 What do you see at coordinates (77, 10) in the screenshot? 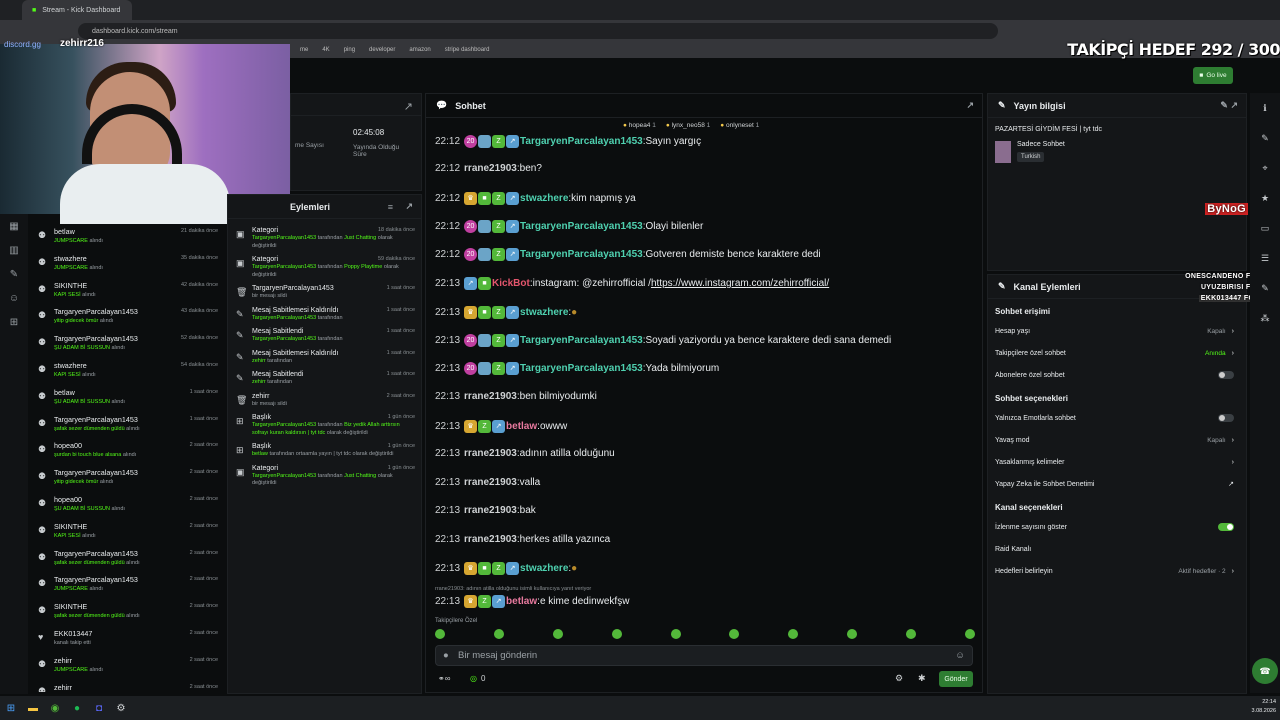
I see `browser-tab: ■ Stream - Kick Dashboard` at bounding box center [77, 10].